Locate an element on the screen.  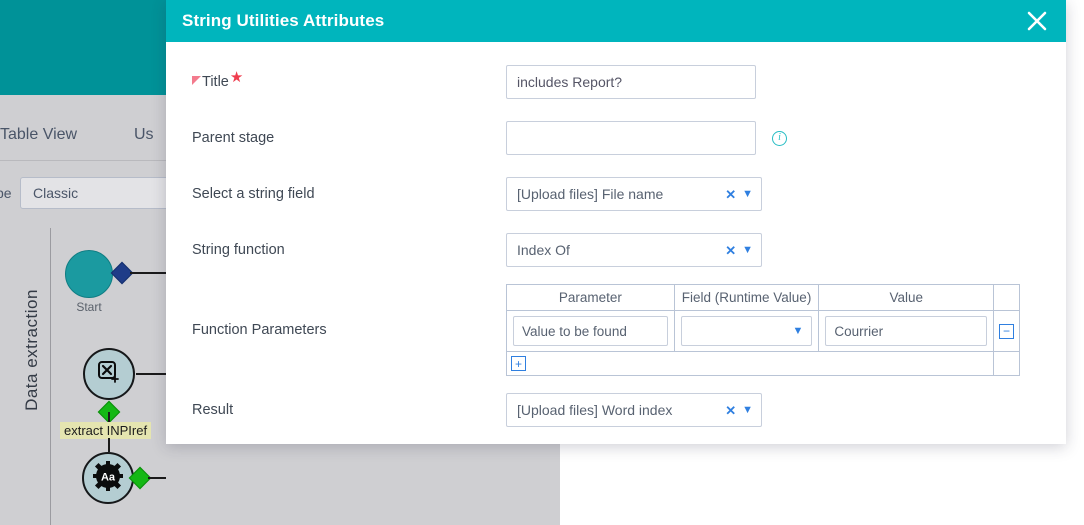
cell-parameter is located at coordinates (590, 331).